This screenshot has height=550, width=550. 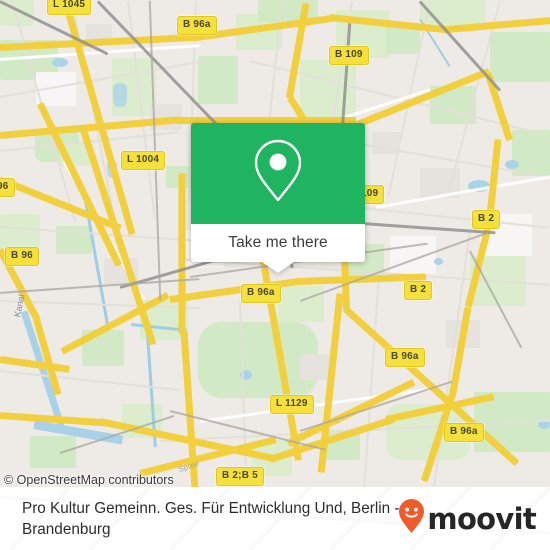 What do you see at coordinates (349, 55) in the screenshot?
I see `road-shield: B 109` at bounding box center [349, 55].